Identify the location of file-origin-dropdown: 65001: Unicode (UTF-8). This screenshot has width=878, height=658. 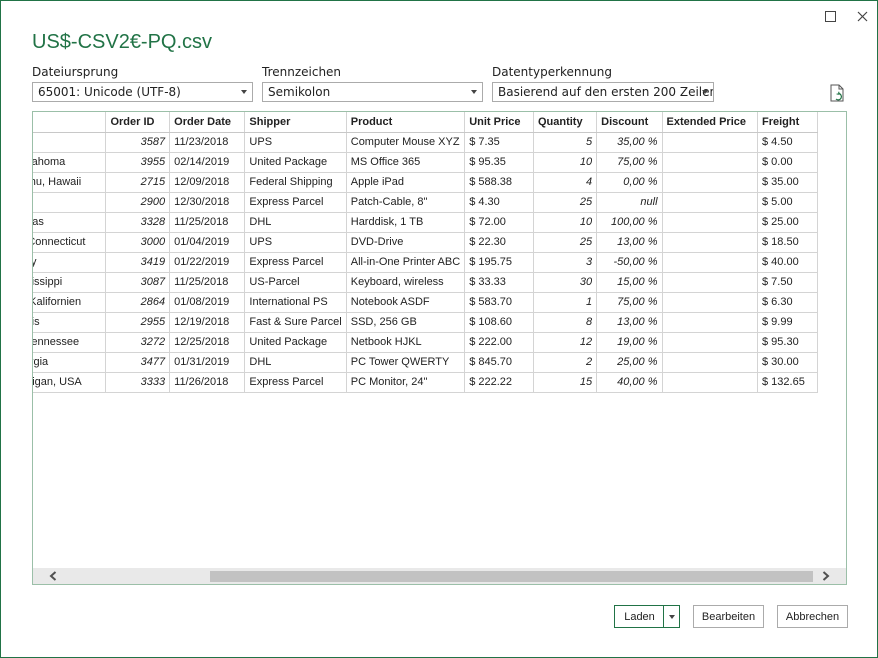
(142, 92).